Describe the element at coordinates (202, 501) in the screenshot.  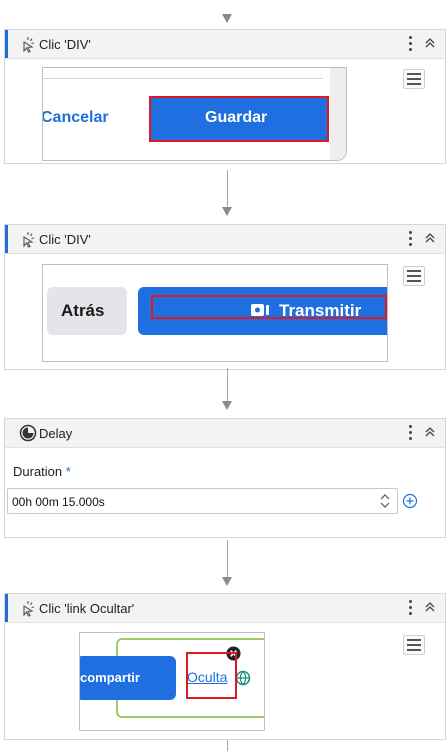
I see `duration-field: 00h 00m 15.000s` at that location.